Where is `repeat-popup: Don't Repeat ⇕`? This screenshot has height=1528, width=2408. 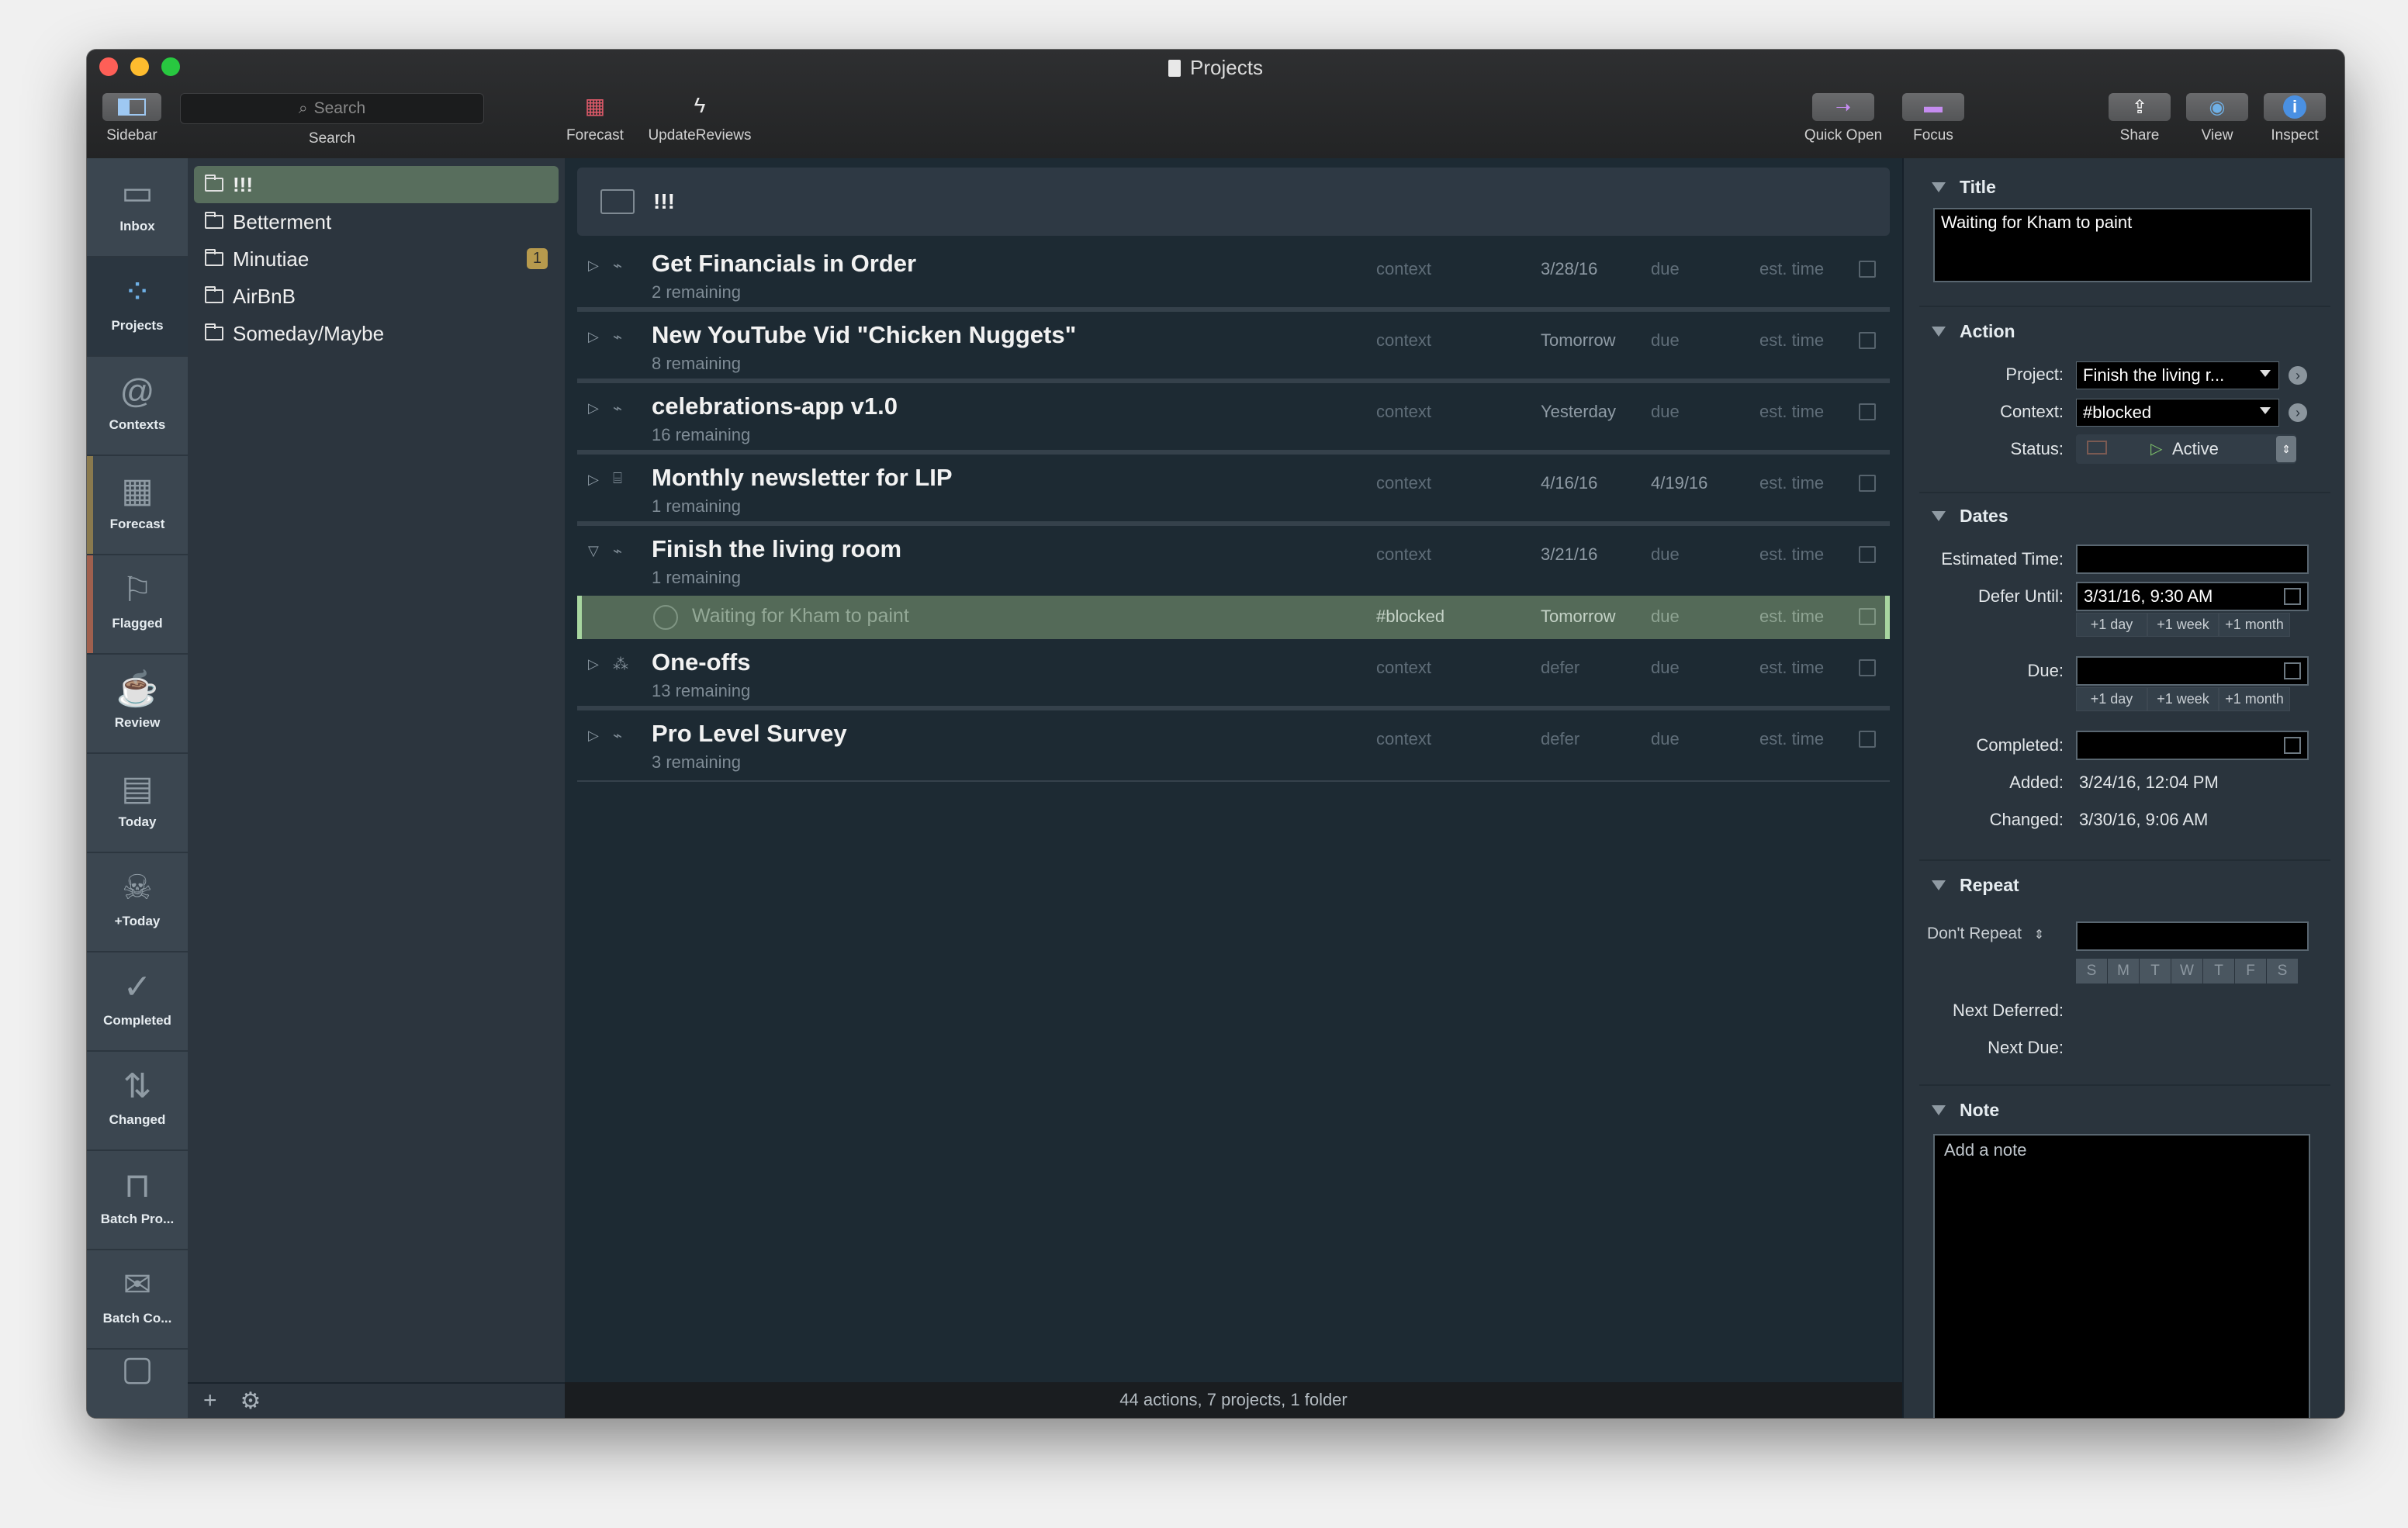
repeat-popup: Don't Repeat ⇕ is located at coordinates (1986, 934).